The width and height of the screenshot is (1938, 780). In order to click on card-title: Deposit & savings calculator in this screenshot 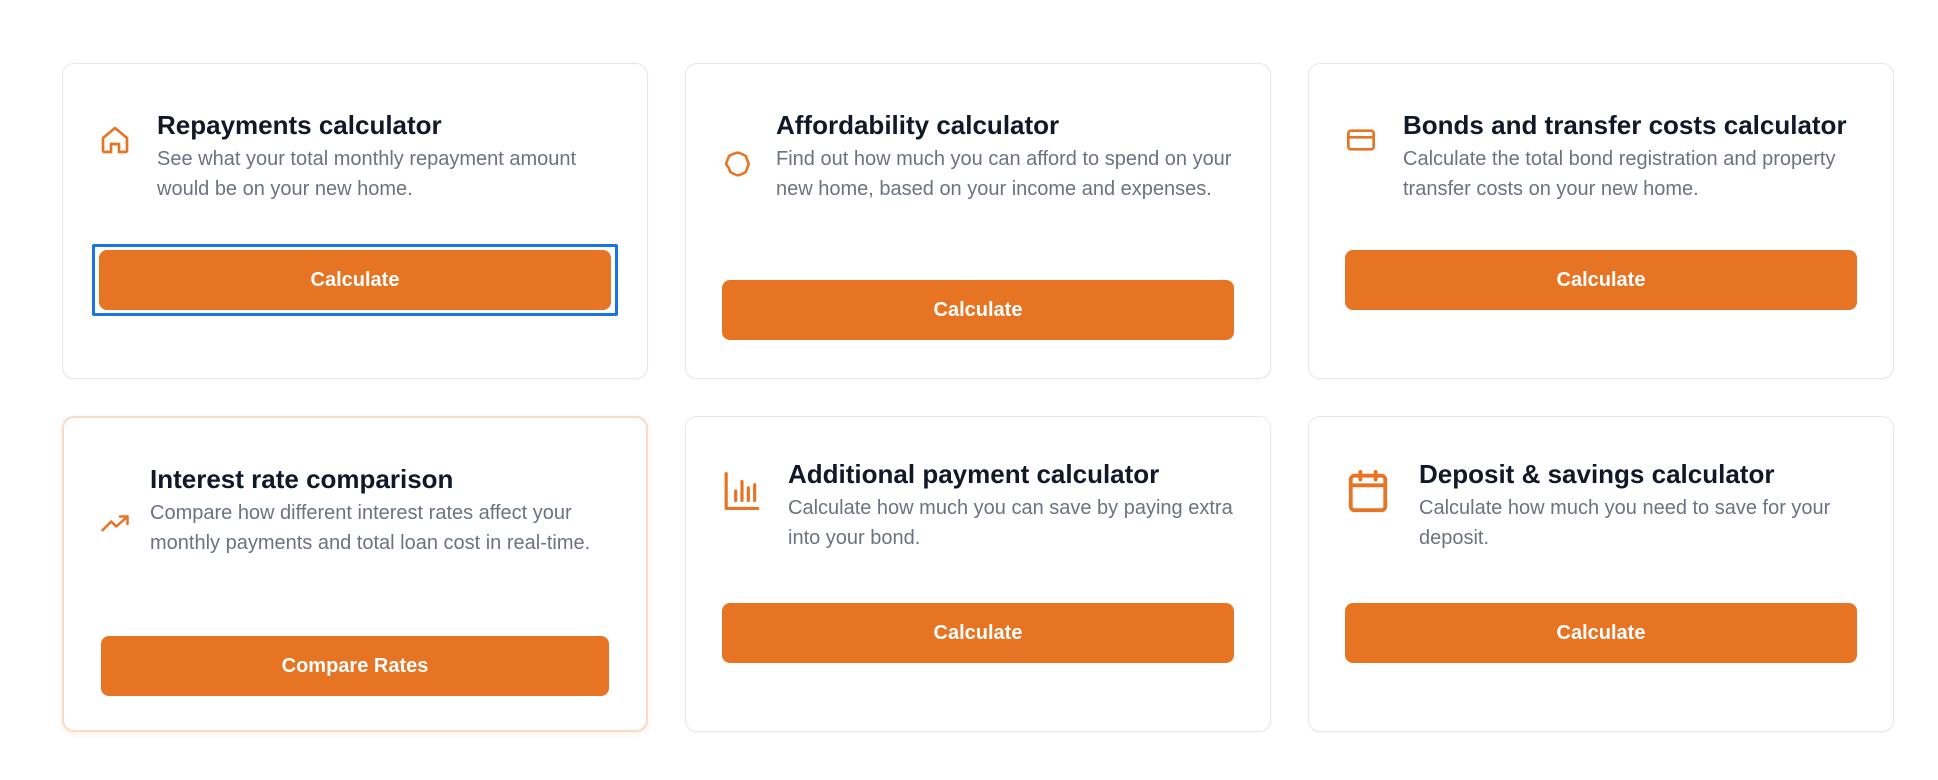, I will do `click(1597, 474)`.